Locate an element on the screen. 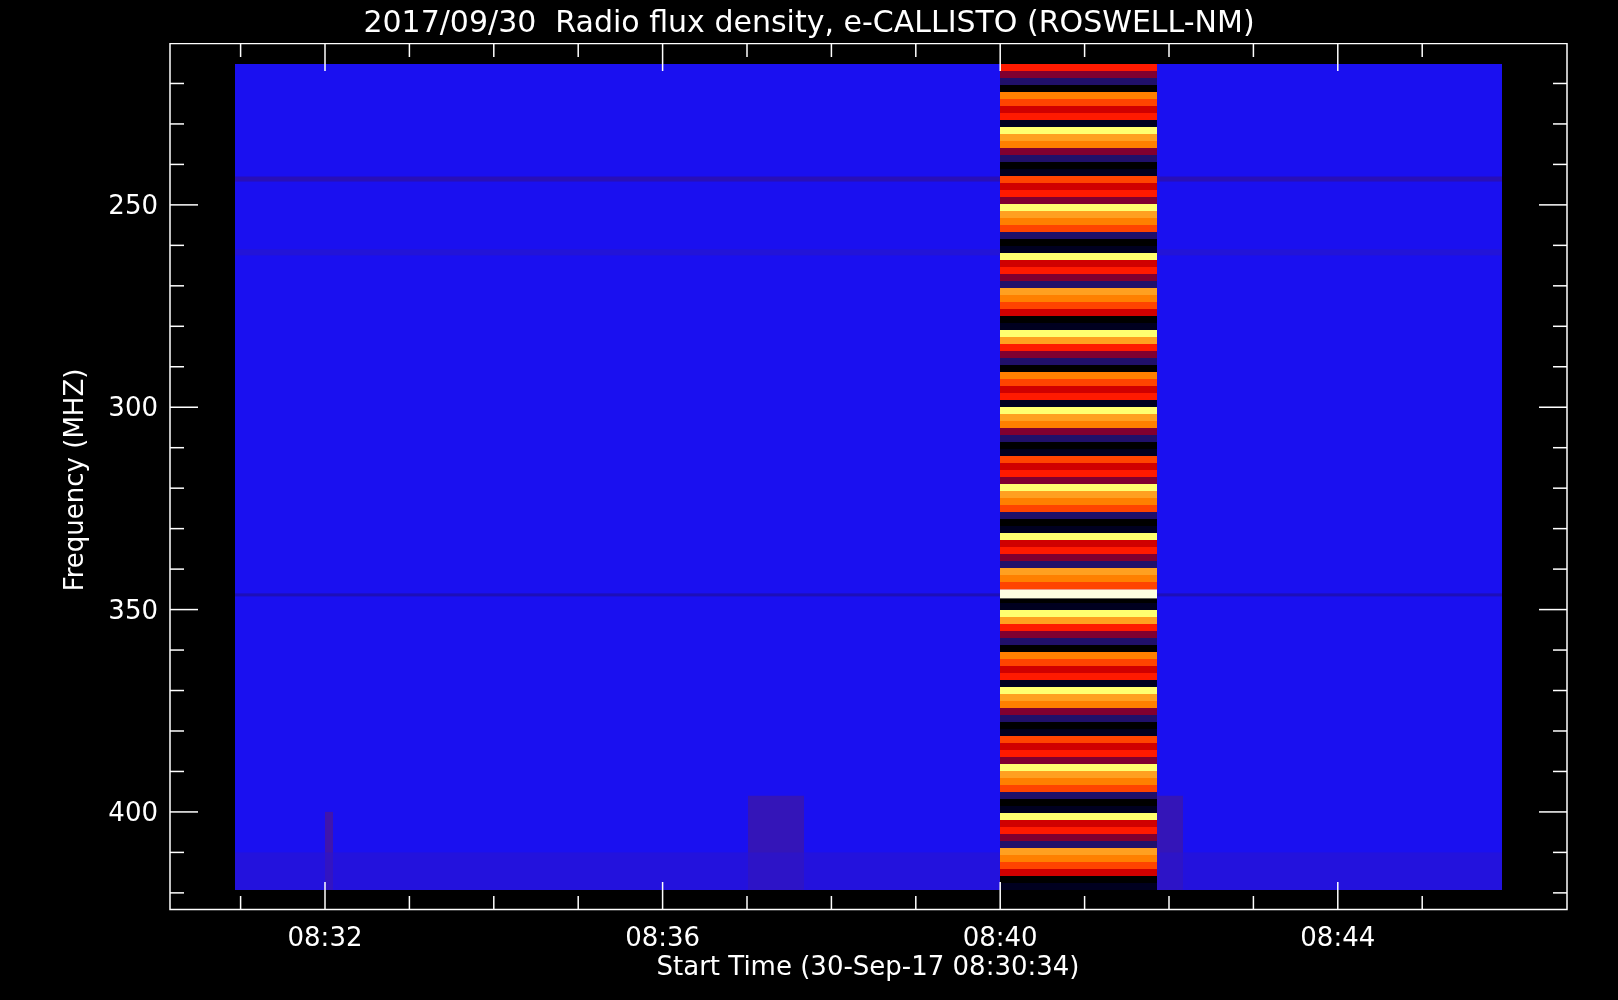  x-tick-label: 08:36 is located at coordinates (663, 937).